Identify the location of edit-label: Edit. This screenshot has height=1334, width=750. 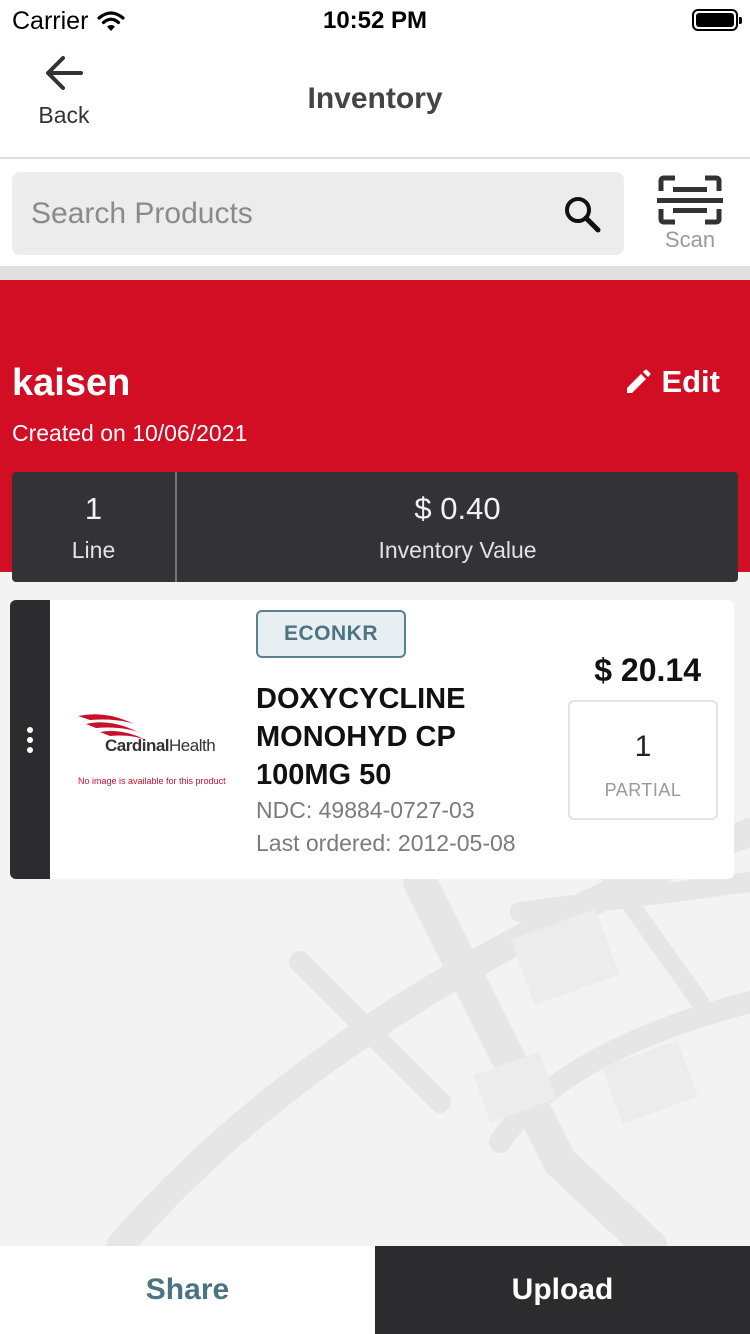
(690, 381).